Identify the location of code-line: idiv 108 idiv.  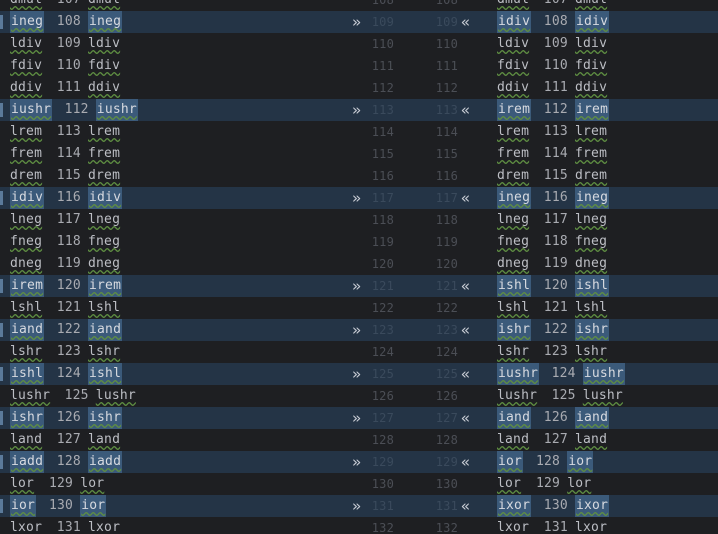
(606, 22).